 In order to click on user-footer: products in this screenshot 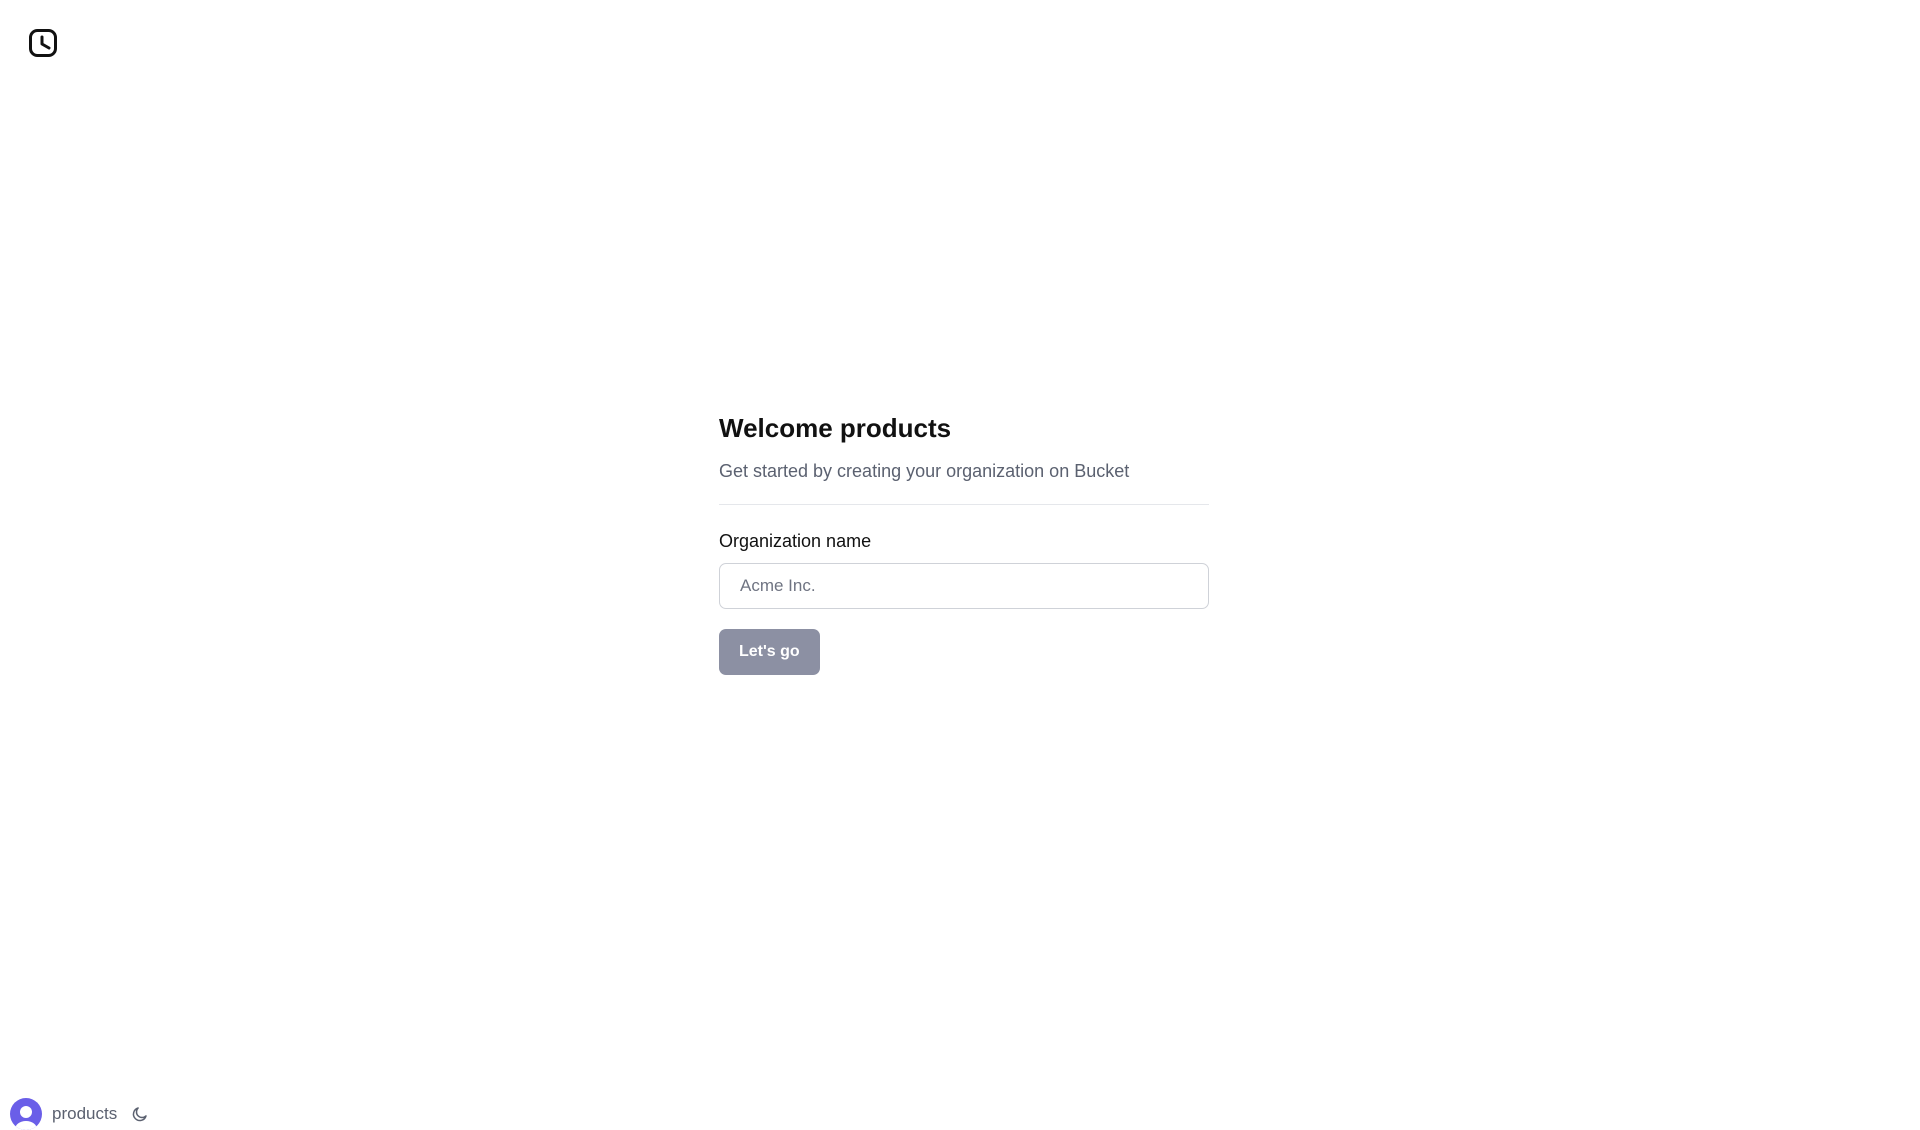, I will do `click(80, 1114)`.